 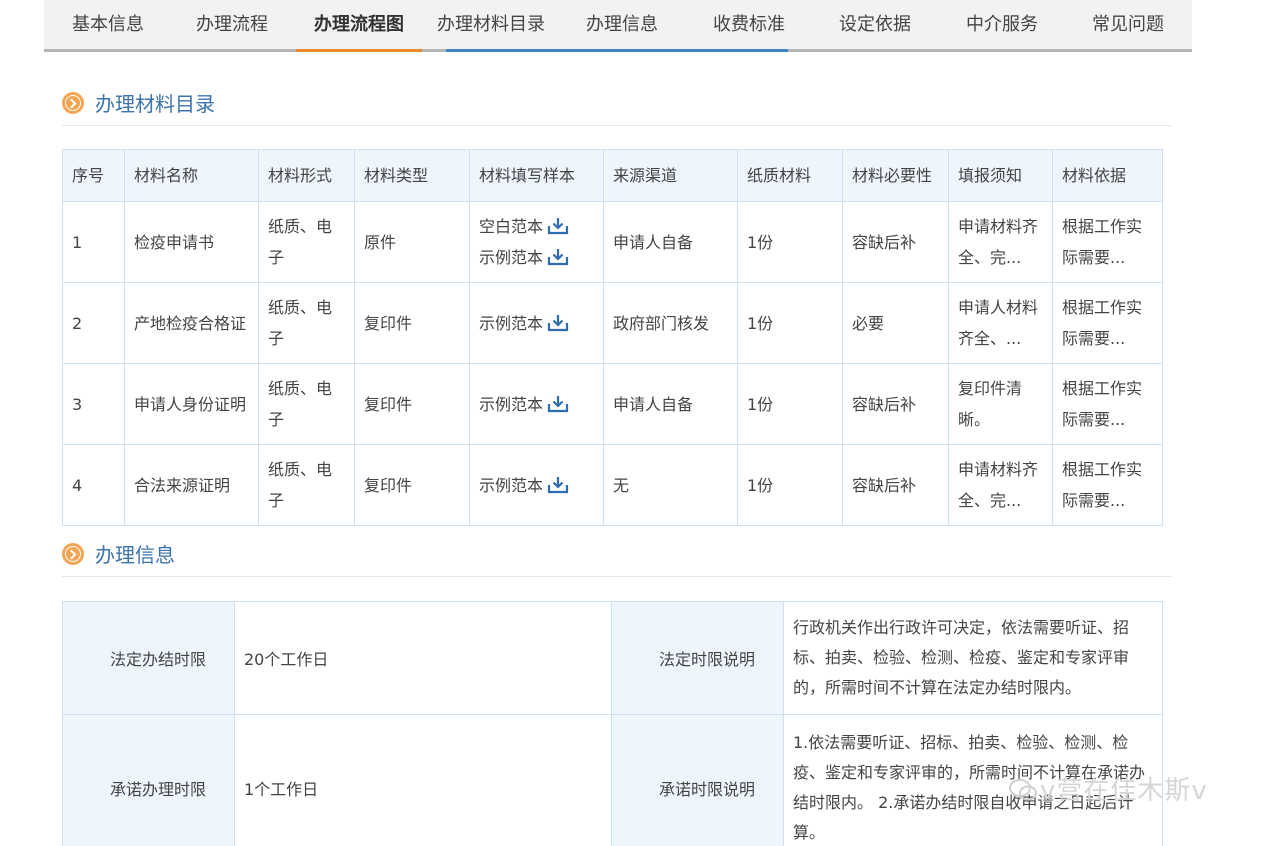 I want to click on cell-no: 3, so click(x=93, y=404).